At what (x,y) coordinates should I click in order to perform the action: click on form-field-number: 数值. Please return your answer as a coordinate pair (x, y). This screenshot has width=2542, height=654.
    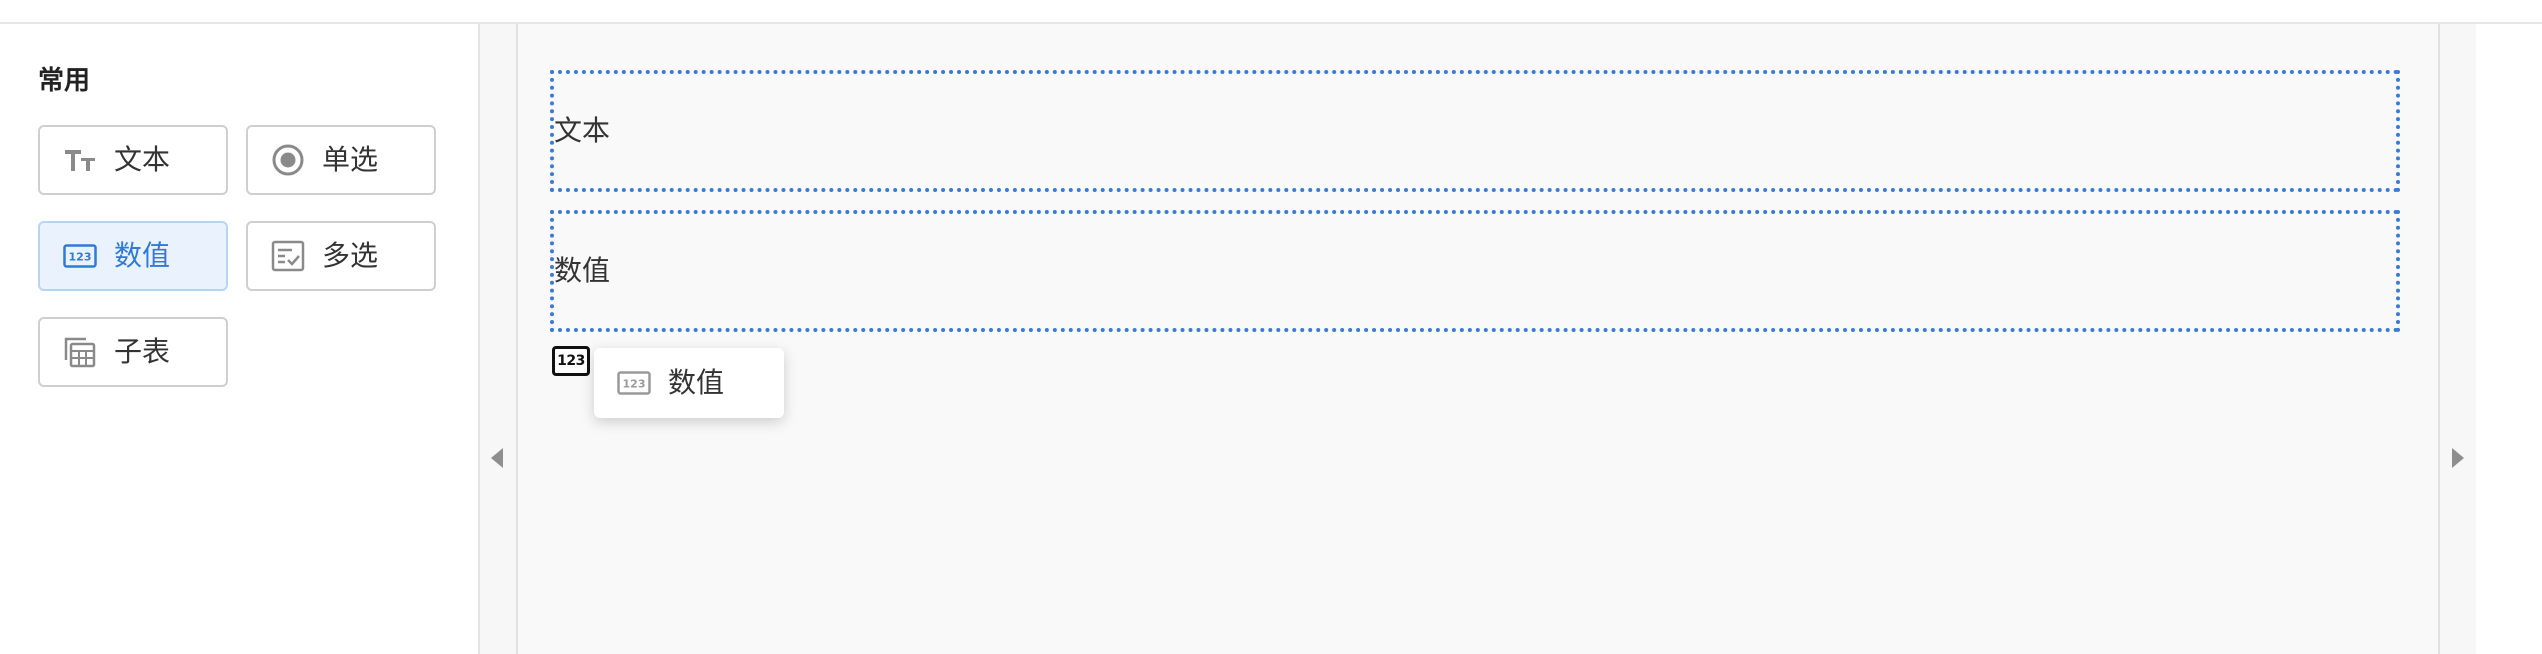
    Looking at the image, I should click on (1475, 271).